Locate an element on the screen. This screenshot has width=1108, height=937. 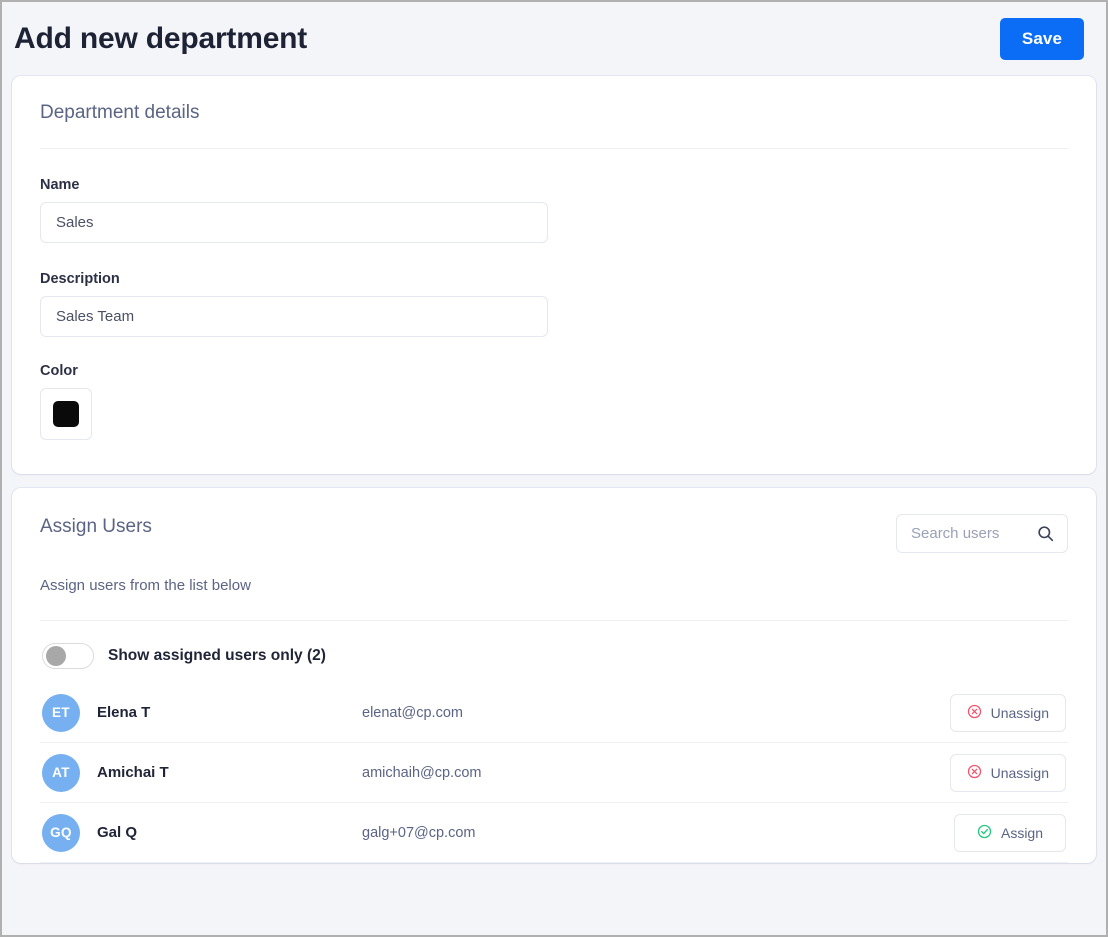
user-email: amichaih@cp.com is located at coordinates (422, 772).